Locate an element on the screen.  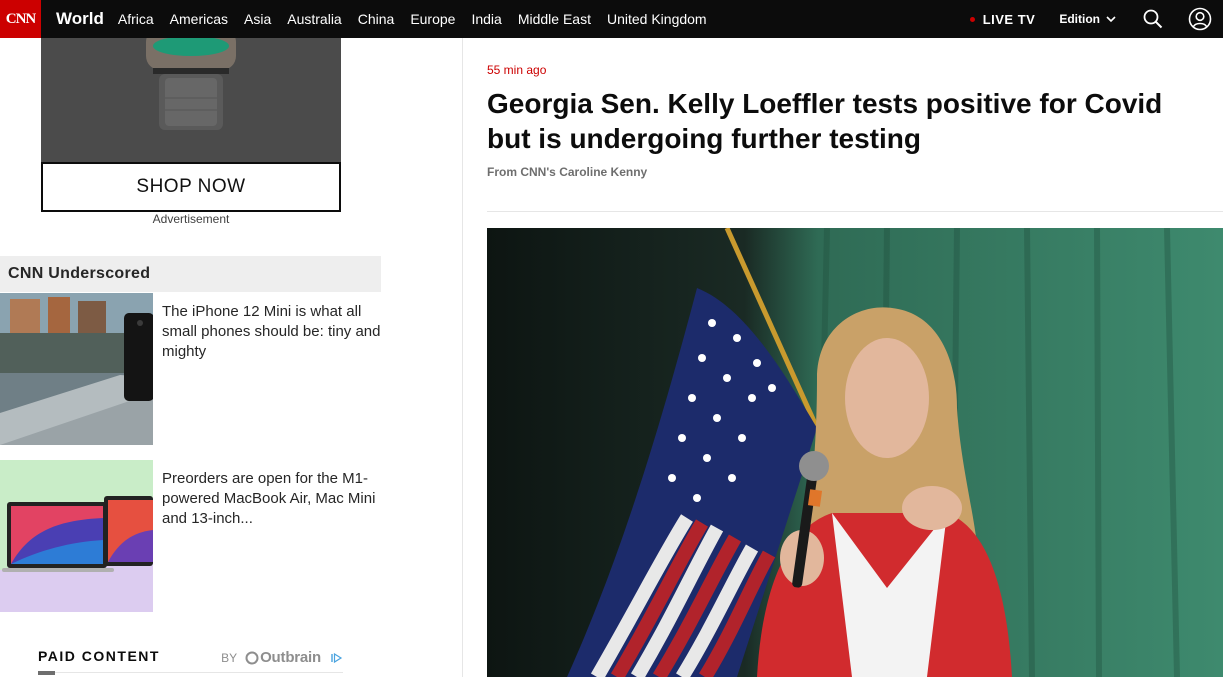
outbrain-wordmark: Outbrain is located at coordinates (290, 657).